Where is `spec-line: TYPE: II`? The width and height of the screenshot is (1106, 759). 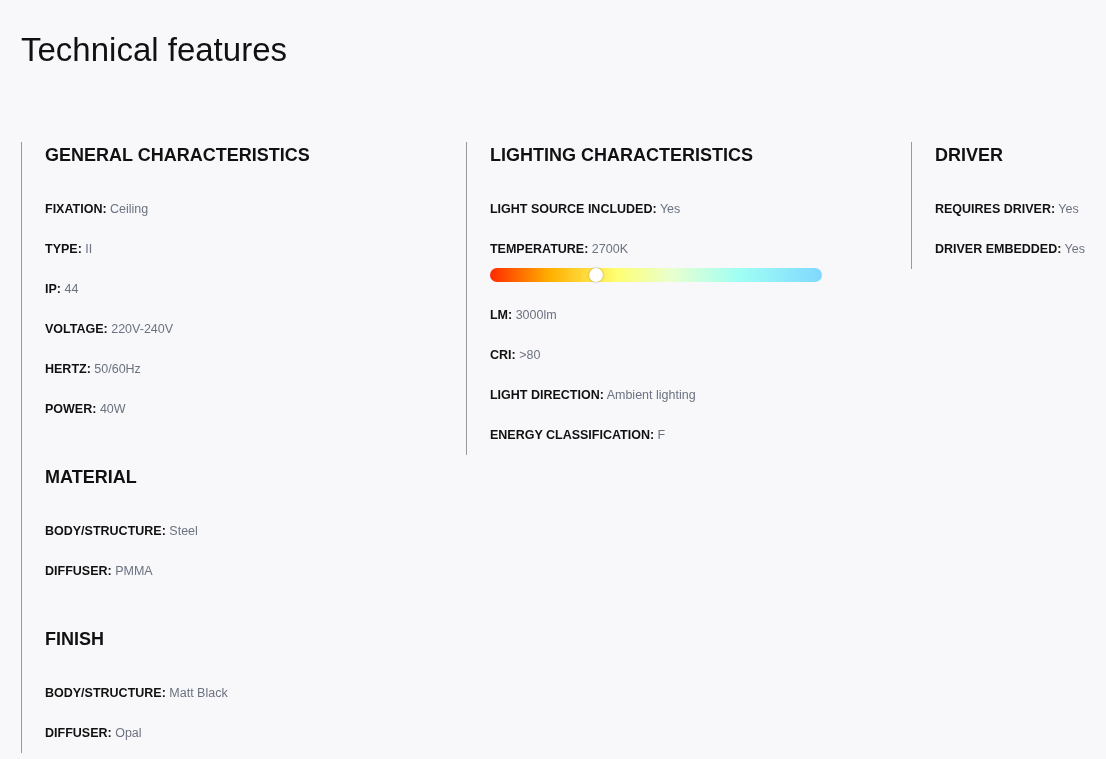
spec-line: TYPE: II is located at coordinates (69, 249).